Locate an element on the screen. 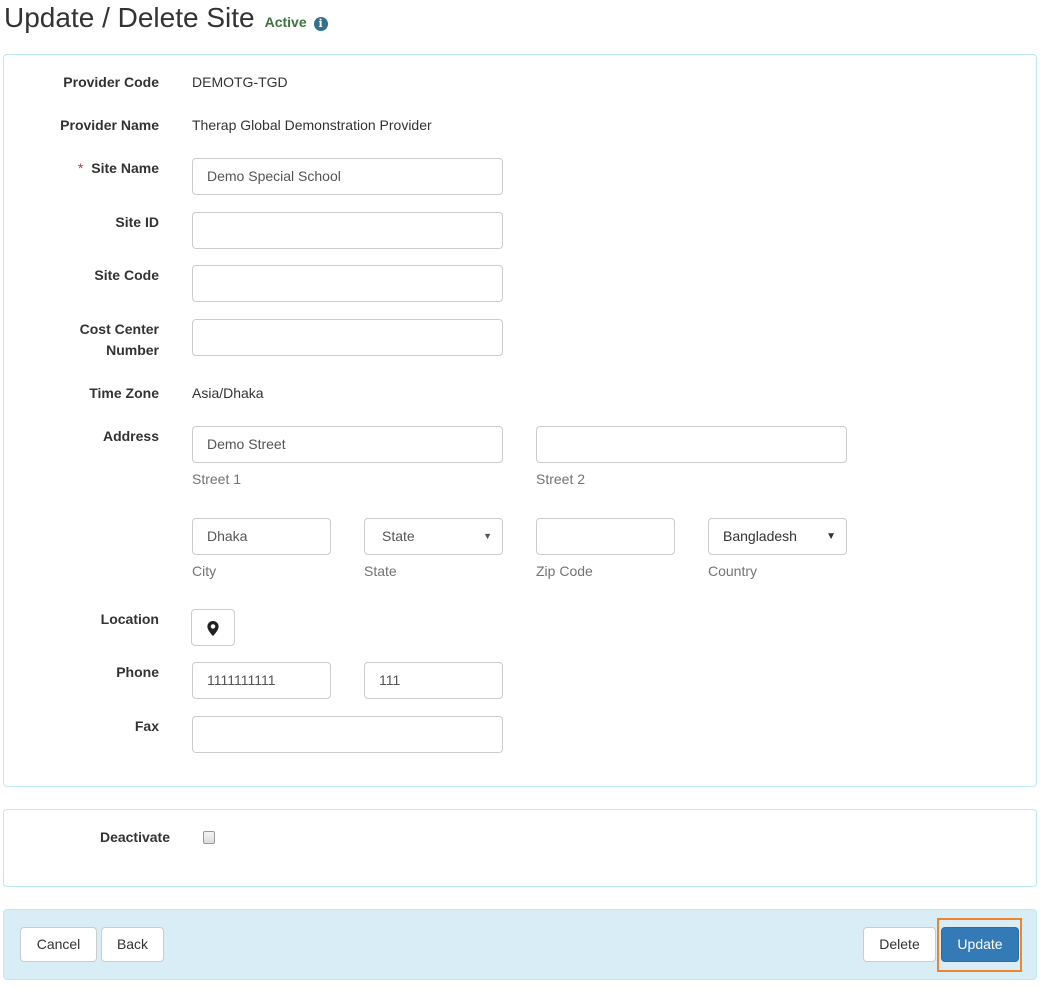  street1-help: Street 1 is located at coordinates (217, 479).